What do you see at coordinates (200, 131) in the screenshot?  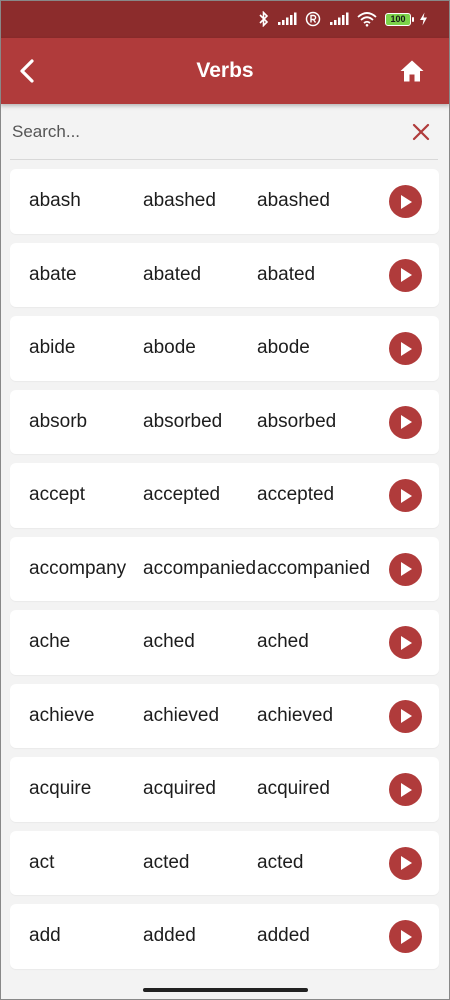 I see `search-input` at bounding box center [200, 131].